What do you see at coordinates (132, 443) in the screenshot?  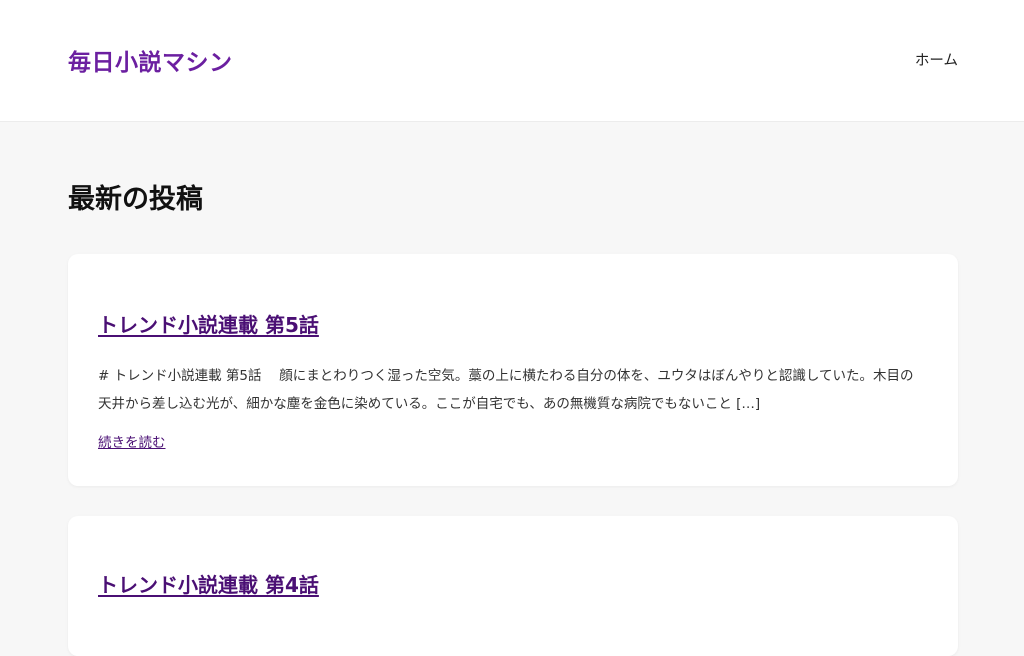 I see `read-more-link: 続きを読む` at bounding box center [132, 443].